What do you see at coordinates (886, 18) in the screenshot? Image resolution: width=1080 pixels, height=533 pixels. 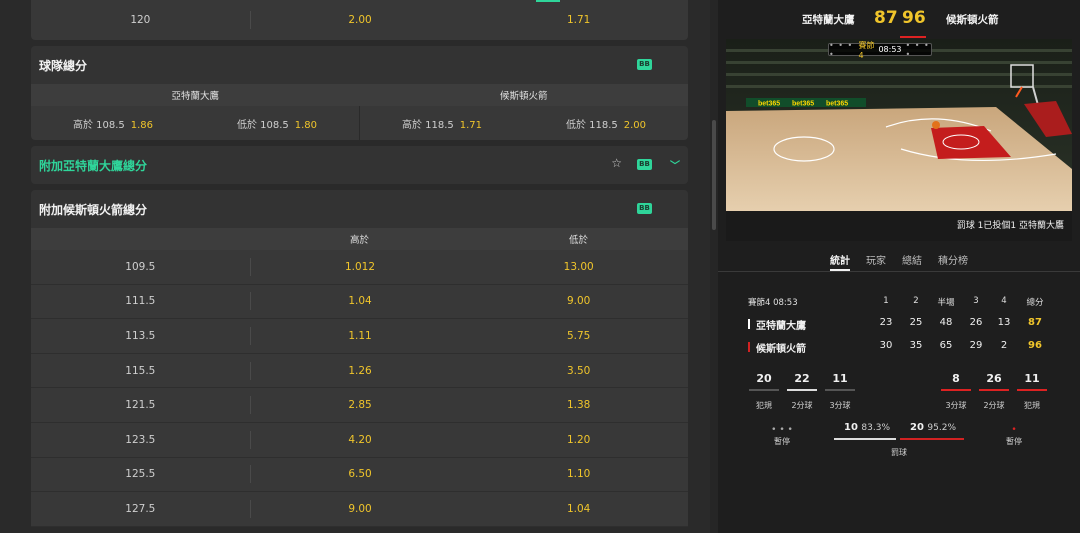 I see `team-a-score: 87` at bounding box center [886, 18].